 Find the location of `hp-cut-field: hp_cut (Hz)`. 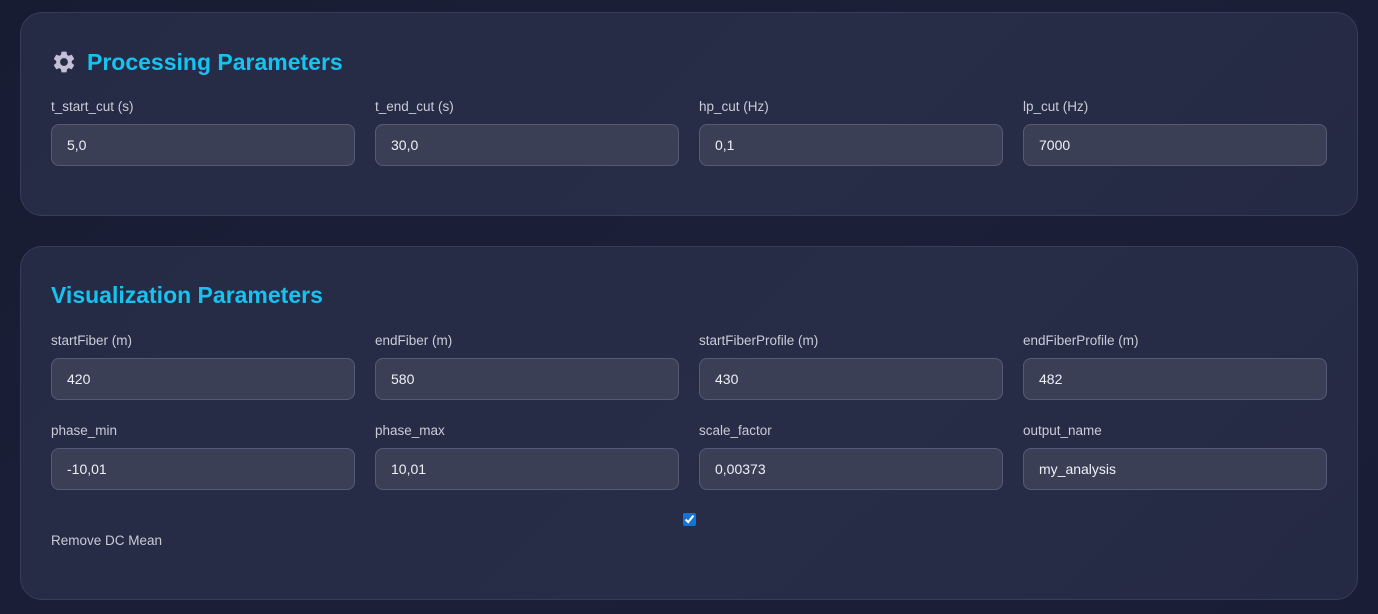

hp-cut-field: hp_cut (Hz) is located at coordinates (851, 132).